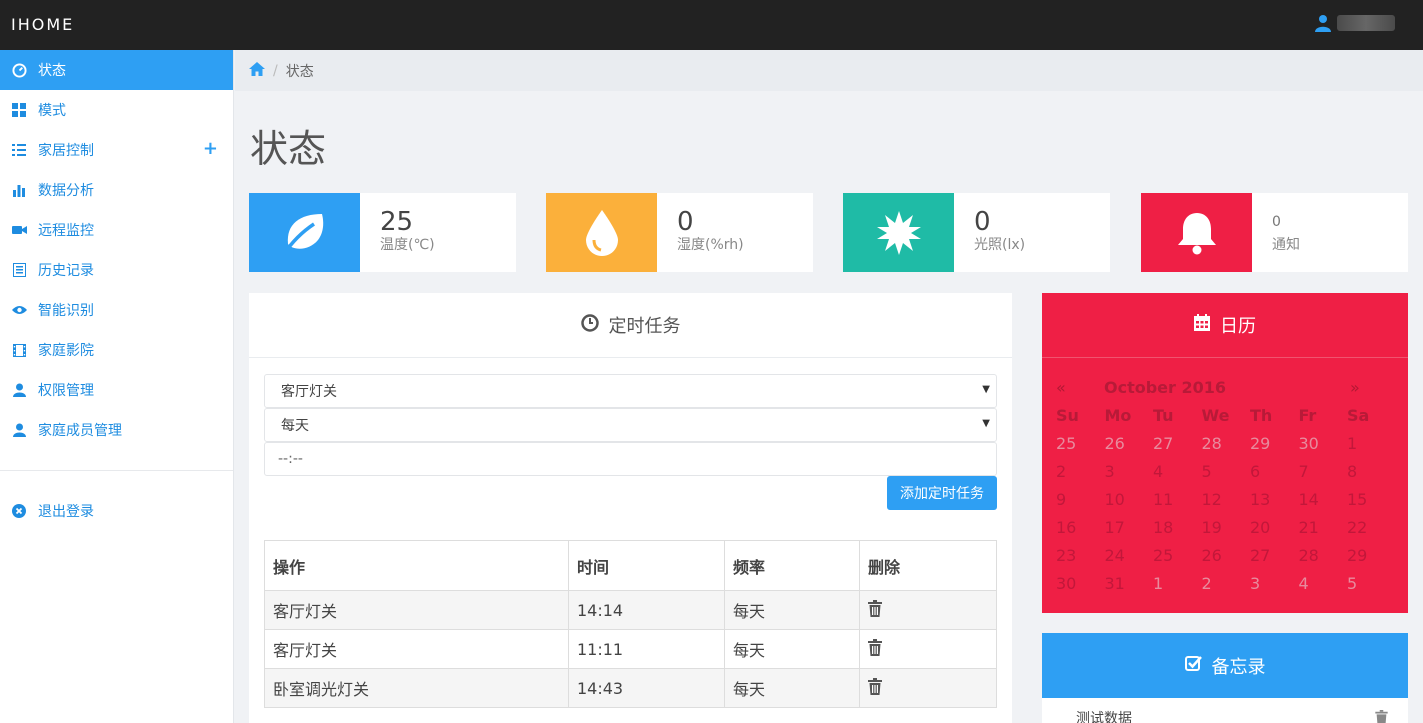 The width and height of the screenshot is (1423, 723). What do you see at coordinates (1371, 527) in the screenshot?
I see `calendar-day: 22` at bounding box center [1371, 527].